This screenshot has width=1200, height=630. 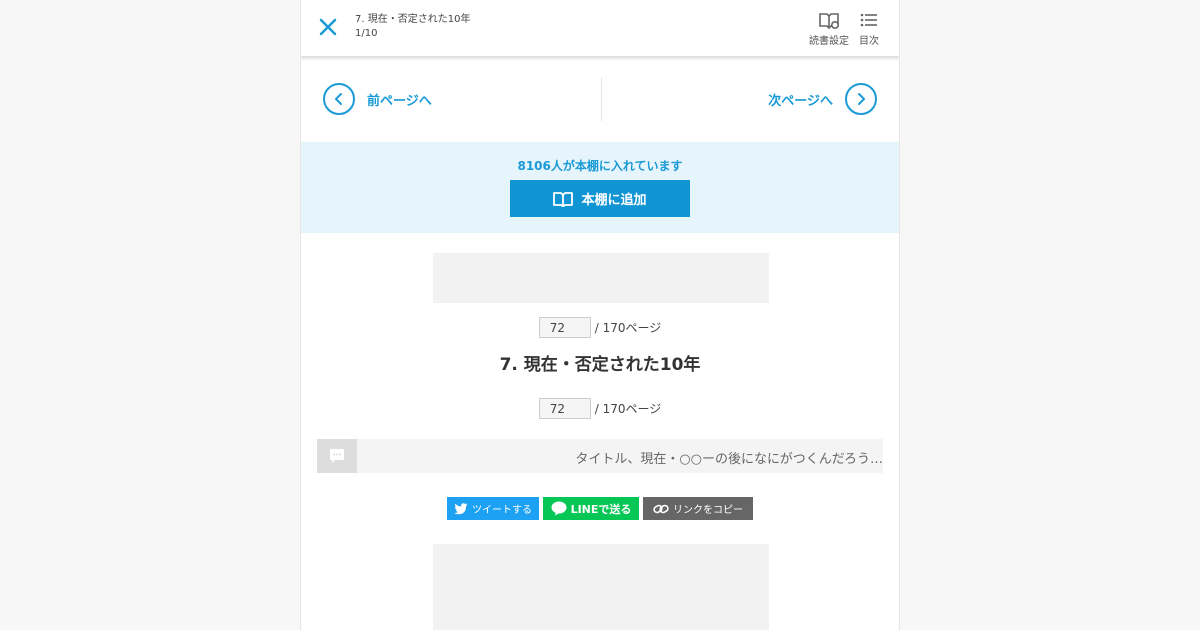 I want to click on chapter-title: 7. 現在・否定された10年, so click(x=600, y=365).